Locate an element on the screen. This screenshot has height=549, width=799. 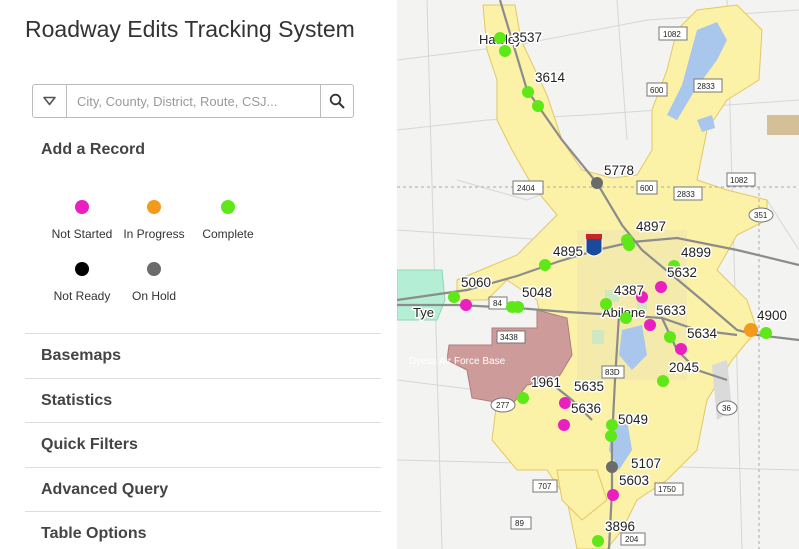
caret-down-icon is located at coordinates (49, 101).